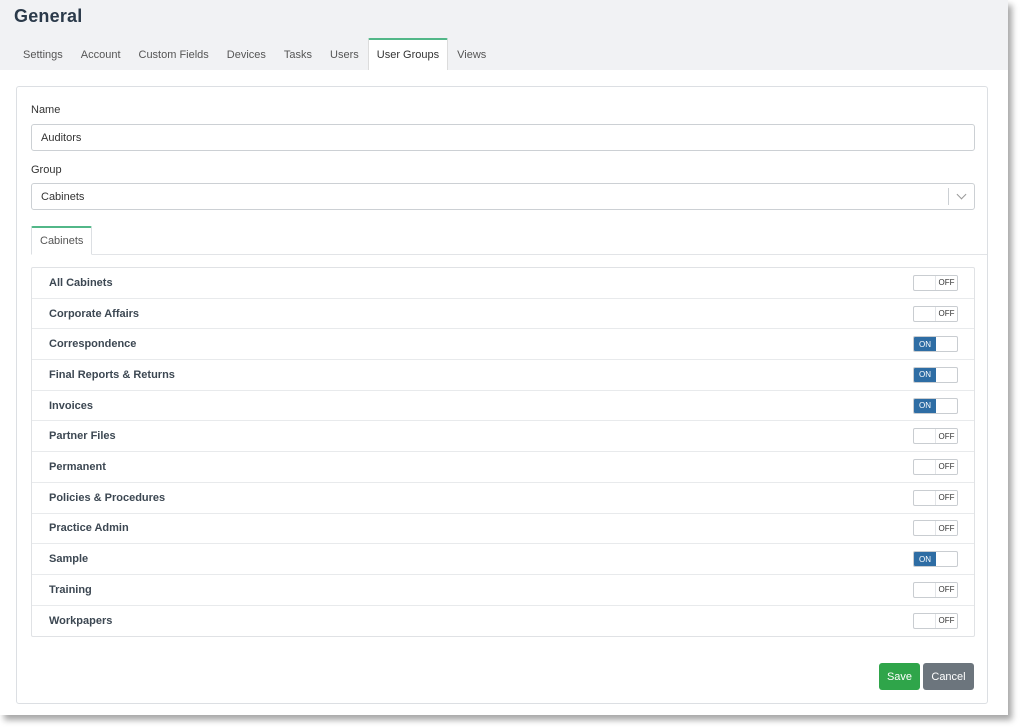 The width and height of the screenshot is (1020, 727). What do you see at coordinates (503, 406) in the screenshot?
I see `list-item: Invoices ON` at bounding box center [503, 406].